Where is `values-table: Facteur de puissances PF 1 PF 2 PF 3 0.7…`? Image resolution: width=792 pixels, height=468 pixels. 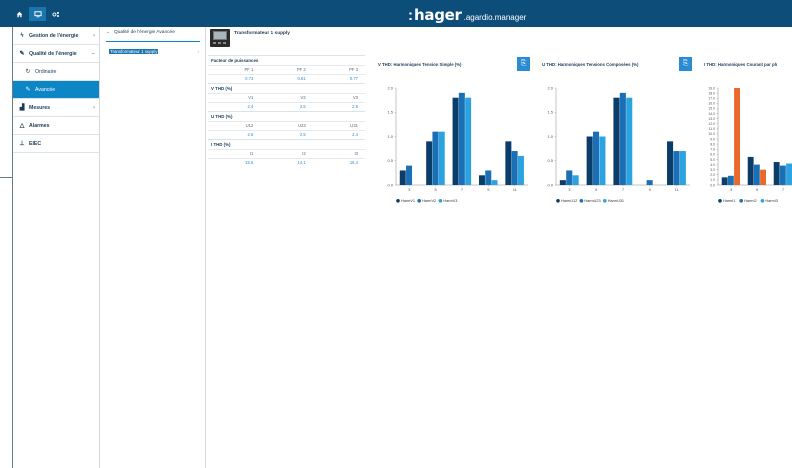
values-table: Facteur de puissances PF 1 PF 2 PF 3 0.7… is located at coordinates (286, 111).